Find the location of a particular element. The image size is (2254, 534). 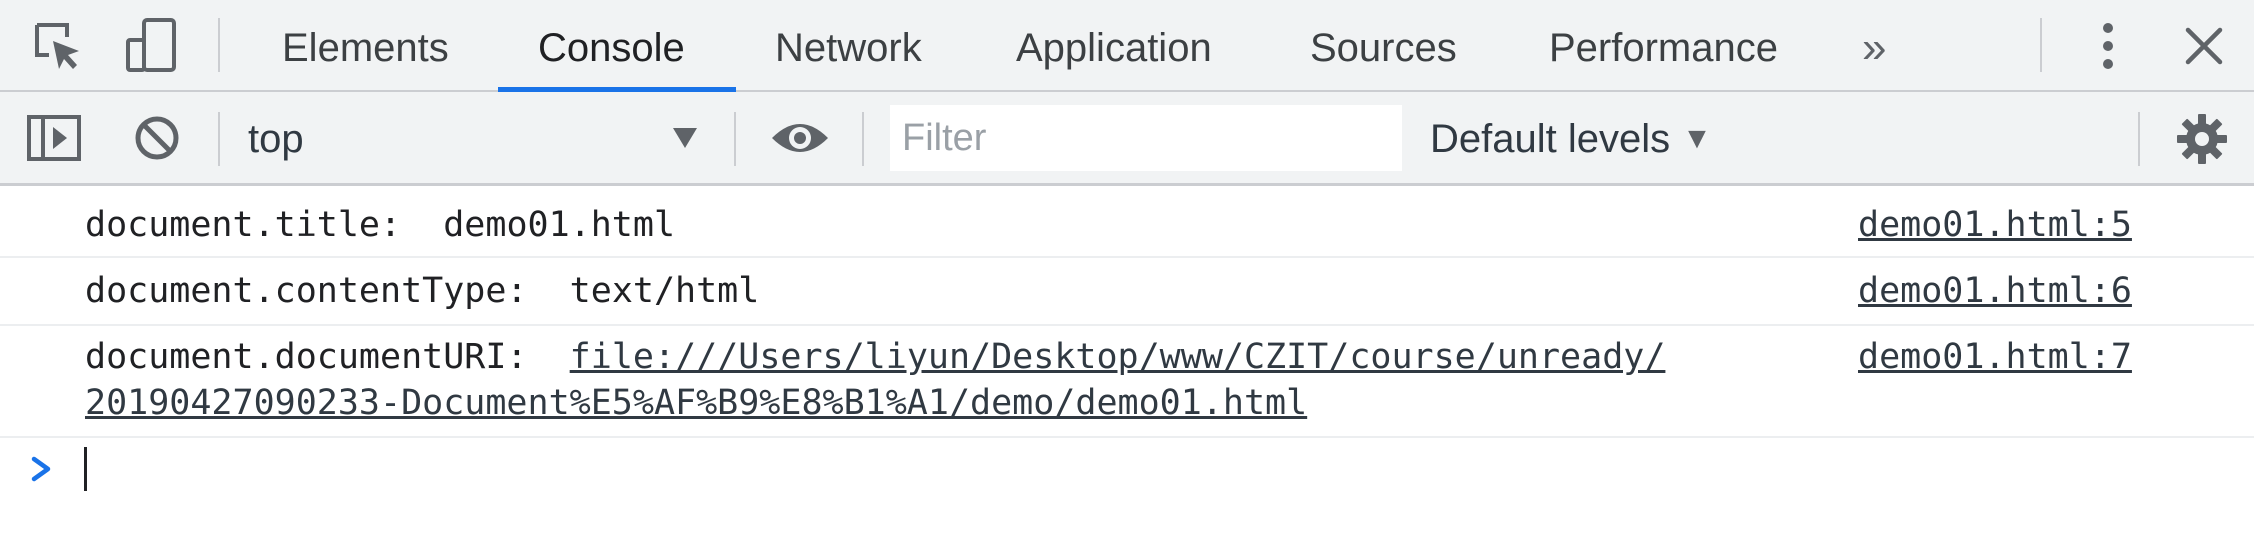

more-tabs-button: » is located at coordinates (1874, 46).